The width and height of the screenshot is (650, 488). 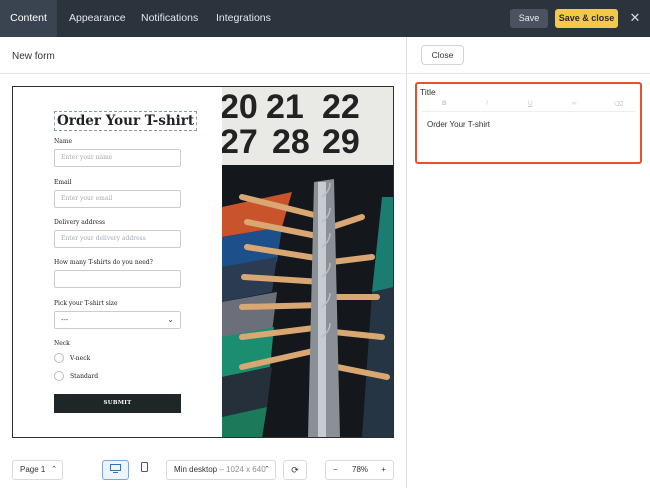 I want to click on quantity-input, so click(x=117, y=279).